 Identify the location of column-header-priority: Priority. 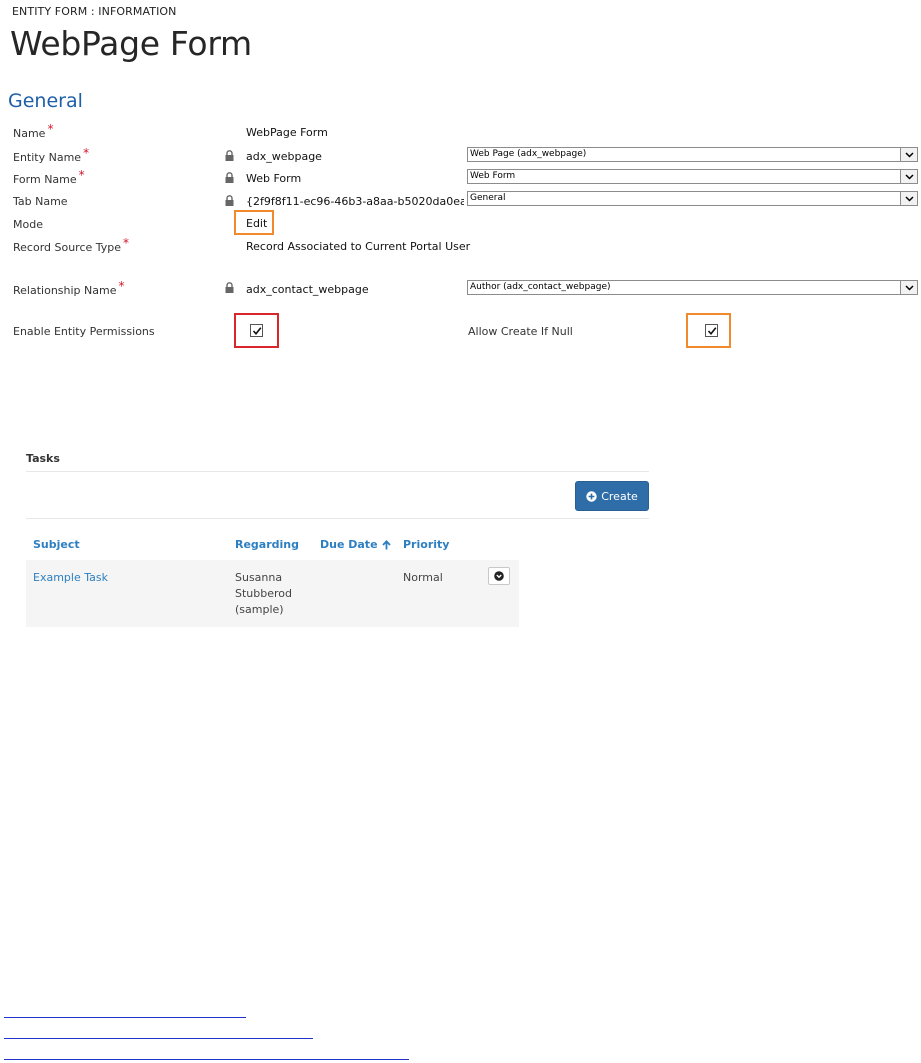
(426, 544).